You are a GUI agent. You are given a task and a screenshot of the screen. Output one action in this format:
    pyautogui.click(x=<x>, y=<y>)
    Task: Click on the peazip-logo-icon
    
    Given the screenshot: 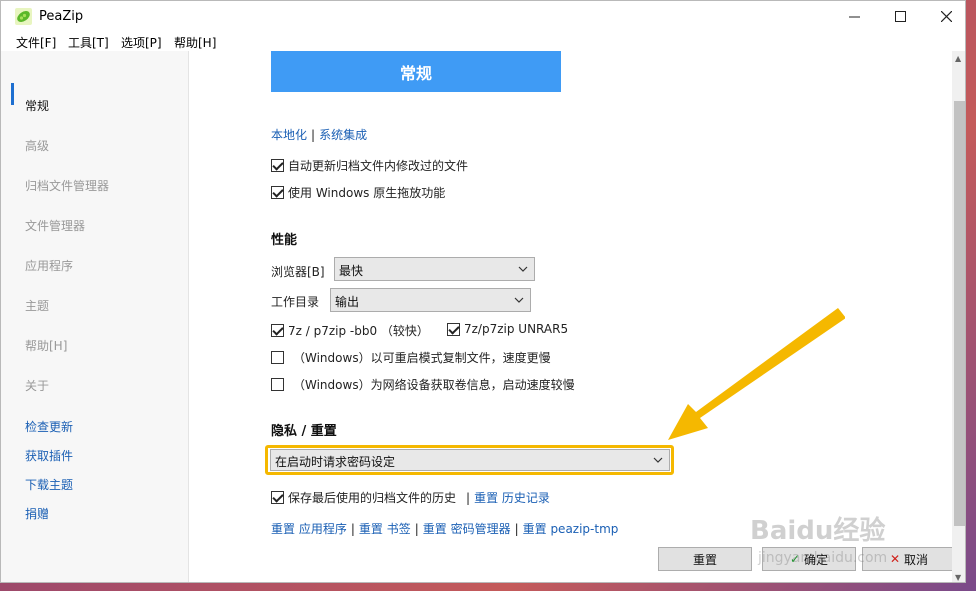 What is the action you would take?
    pyautogui.click(x=23, y=16)
    